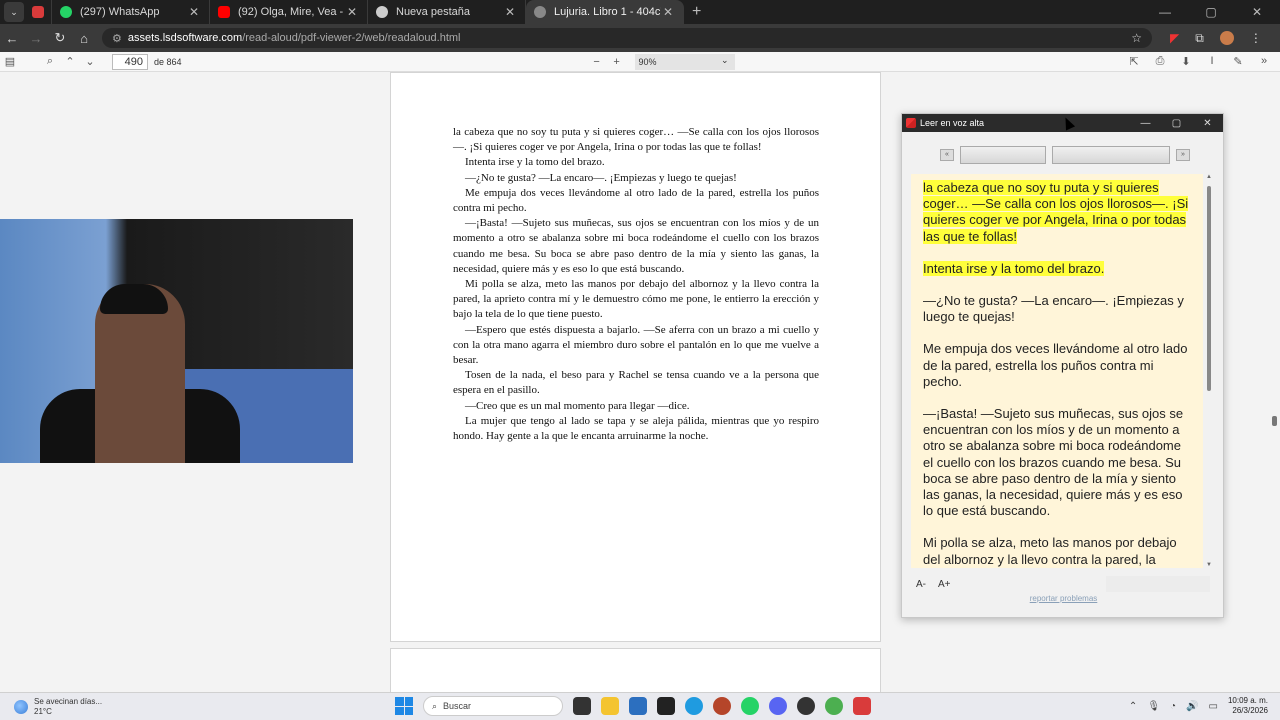 This screenshot has width=1280, height=720. I want to click on profile-avatar, so click(1226, 38).